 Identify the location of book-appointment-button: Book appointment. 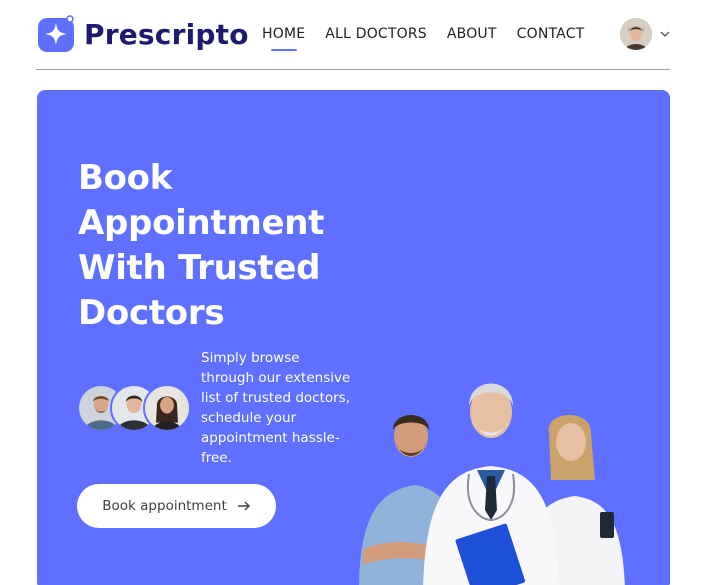
(176, 506).